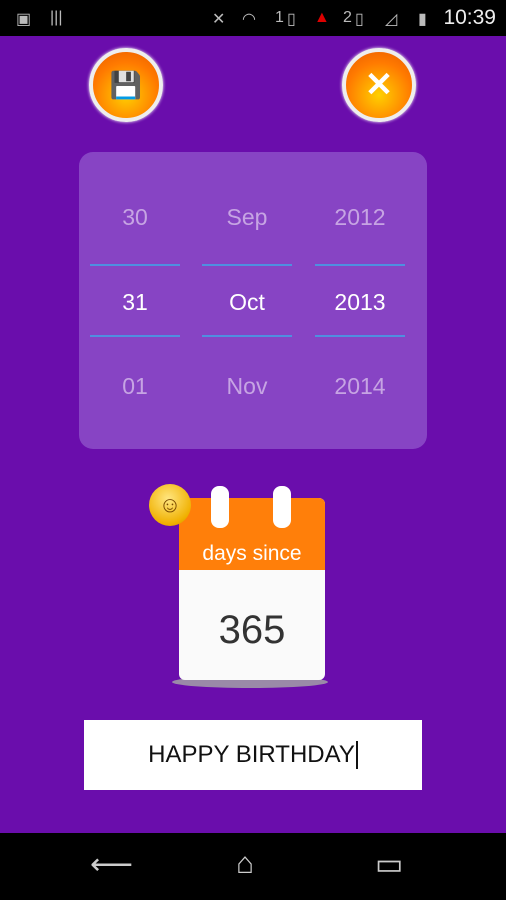 This screenshot has height=900, width=506. I want to click on clock: 10:39, so click(469, 17).